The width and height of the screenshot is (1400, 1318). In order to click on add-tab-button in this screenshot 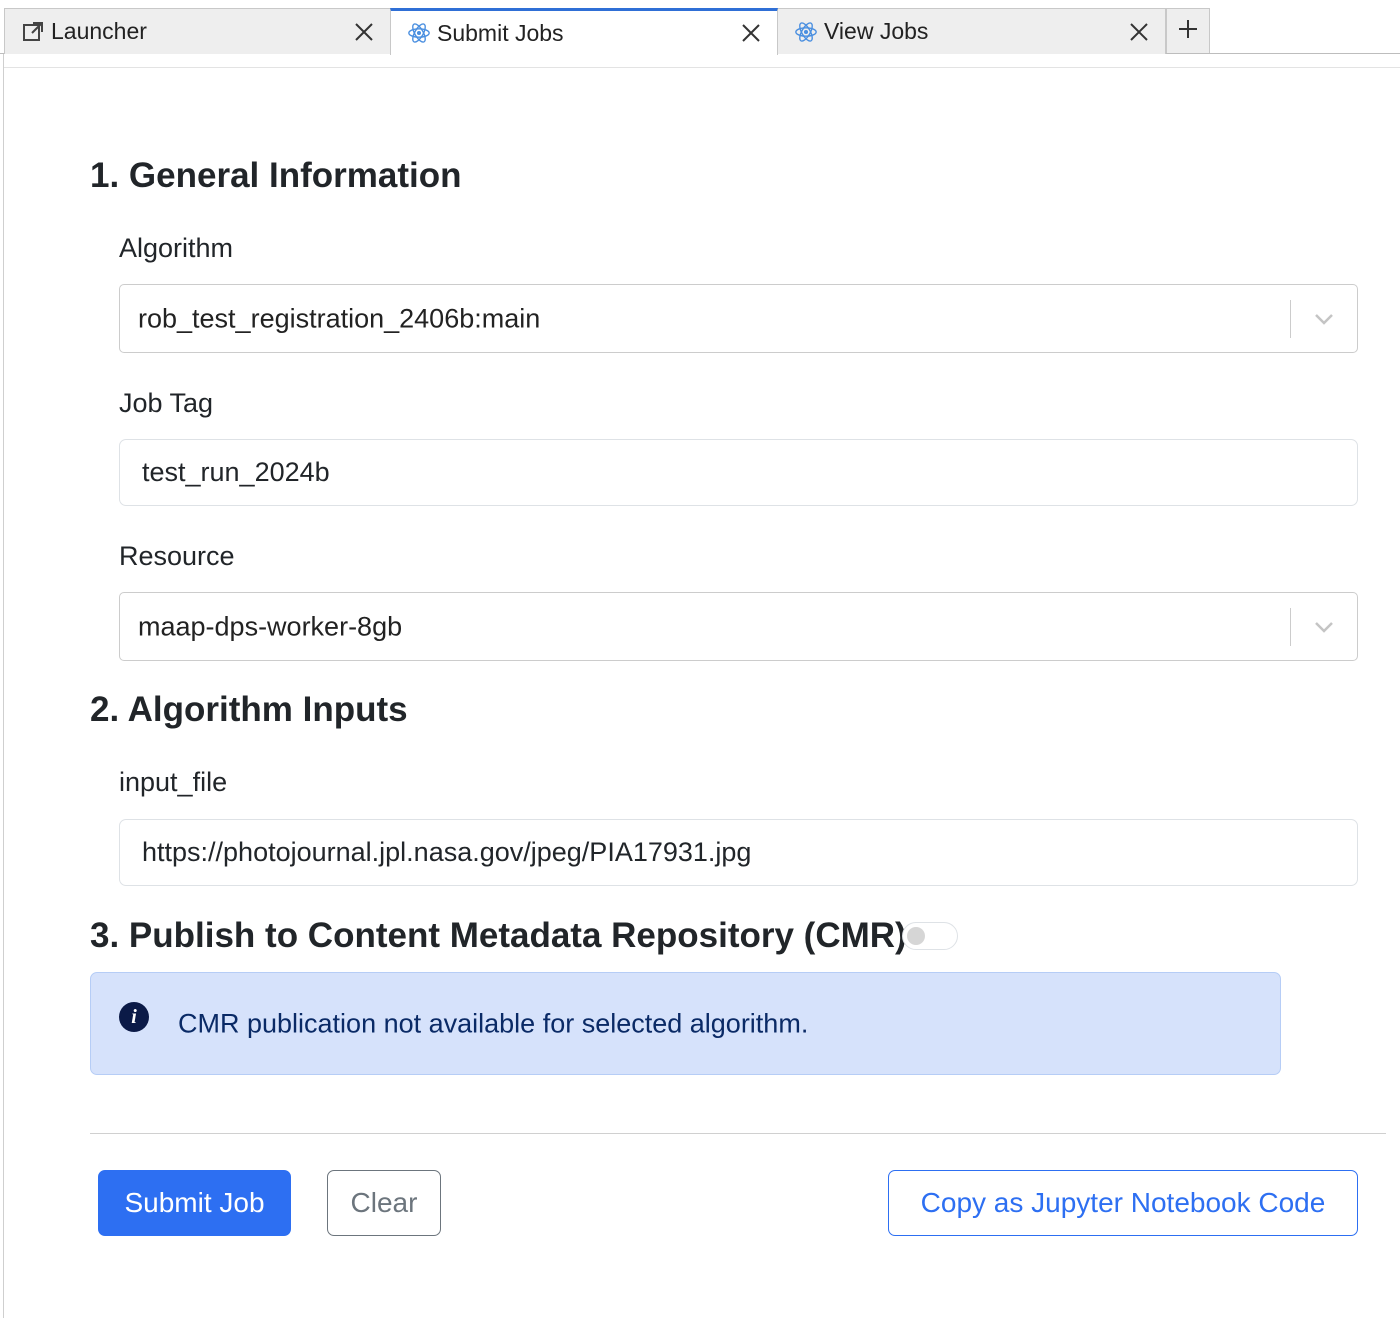, I will do `click(1188, 30)`.